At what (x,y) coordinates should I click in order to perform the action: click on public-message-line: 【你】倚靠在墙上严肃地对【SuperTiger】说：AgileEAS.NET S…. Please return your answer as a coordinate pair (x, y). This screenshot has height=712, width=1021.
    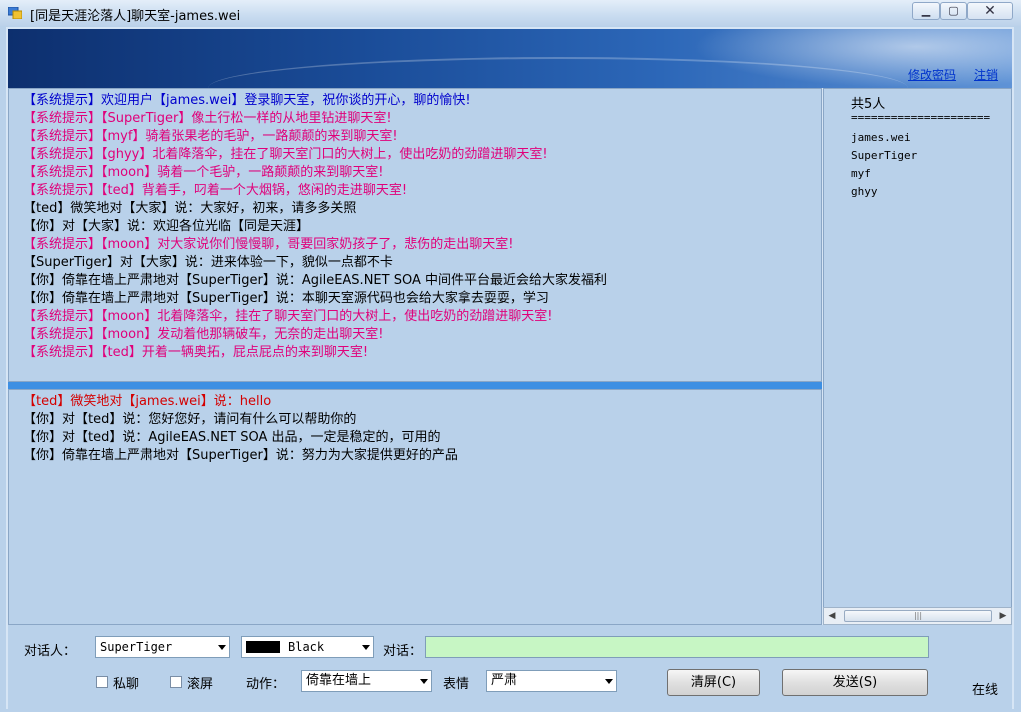
    Looking at the image, I should click on (315, 280).